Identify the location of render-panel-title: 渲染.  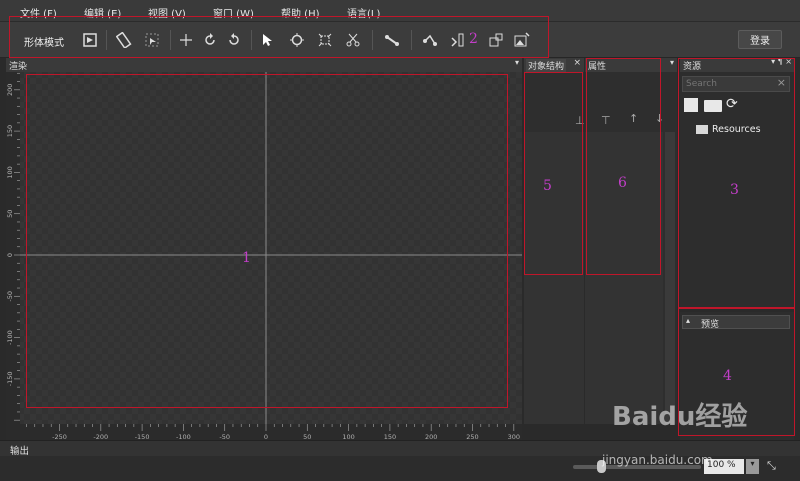
(18, 67).